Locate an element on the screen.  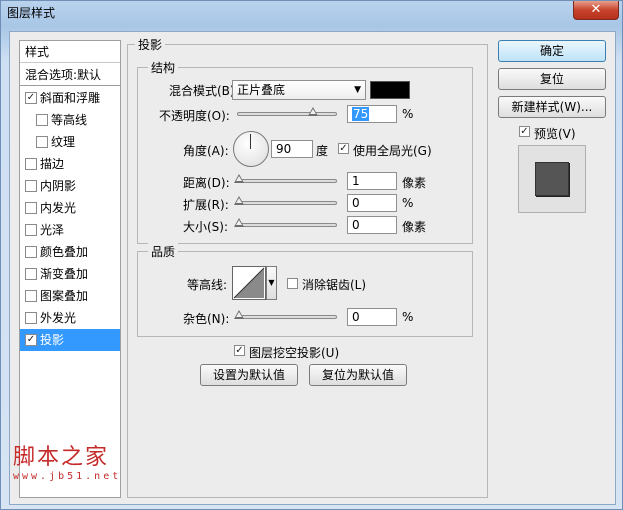
sidebar-item-label: 斜面和浮雕 is located at coordinates (70, 98).